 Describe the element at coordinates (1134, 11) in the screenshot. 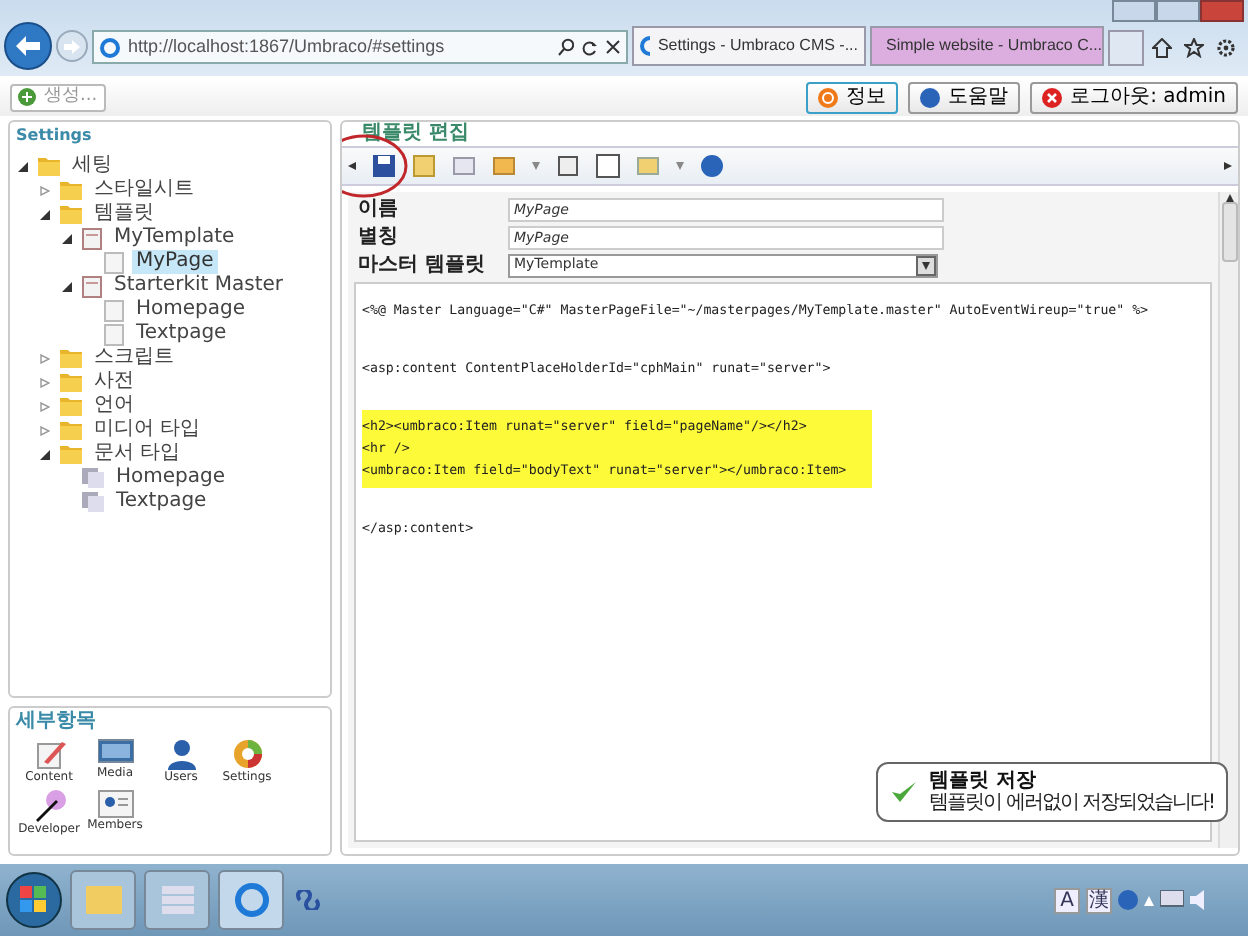

I see `minimize-button` at that location.